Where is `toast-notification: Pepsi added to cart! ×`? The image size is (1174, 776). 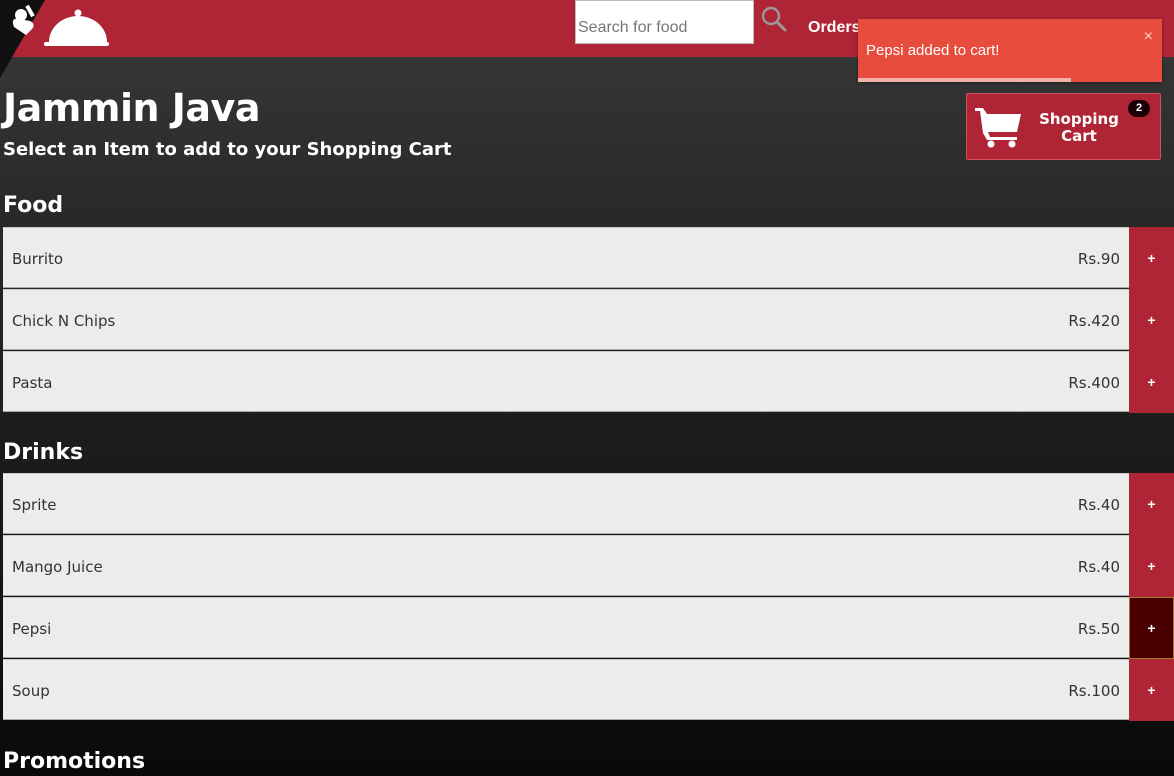
toast-notification: Pepsi added to cart! × is located at coordinates (1010, 50).